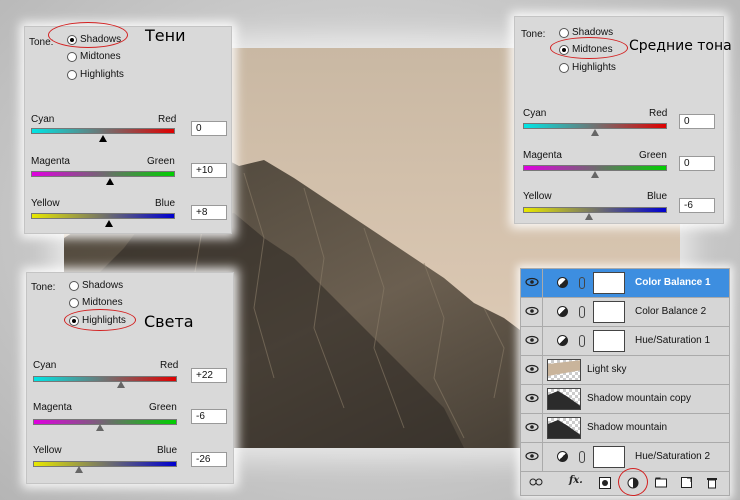 The width and height of the screenshot is (740, 500). I want to click on highlights-highlight-ring, so click(100, 320).